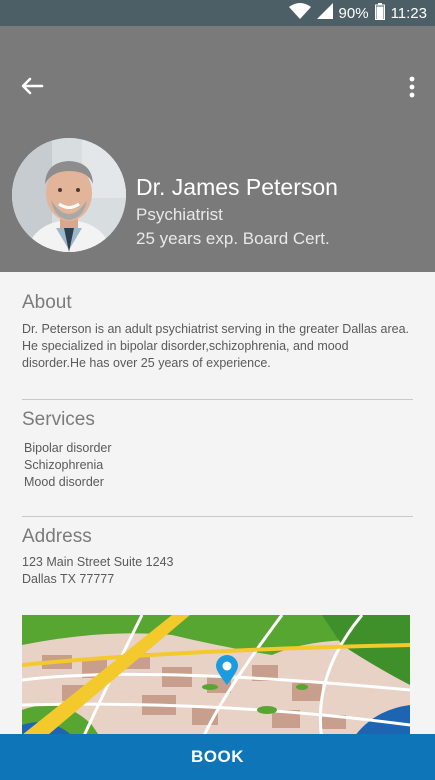 The height and width of the screenshot is (780, 435). I want to click on back-button, so click(32, 86).